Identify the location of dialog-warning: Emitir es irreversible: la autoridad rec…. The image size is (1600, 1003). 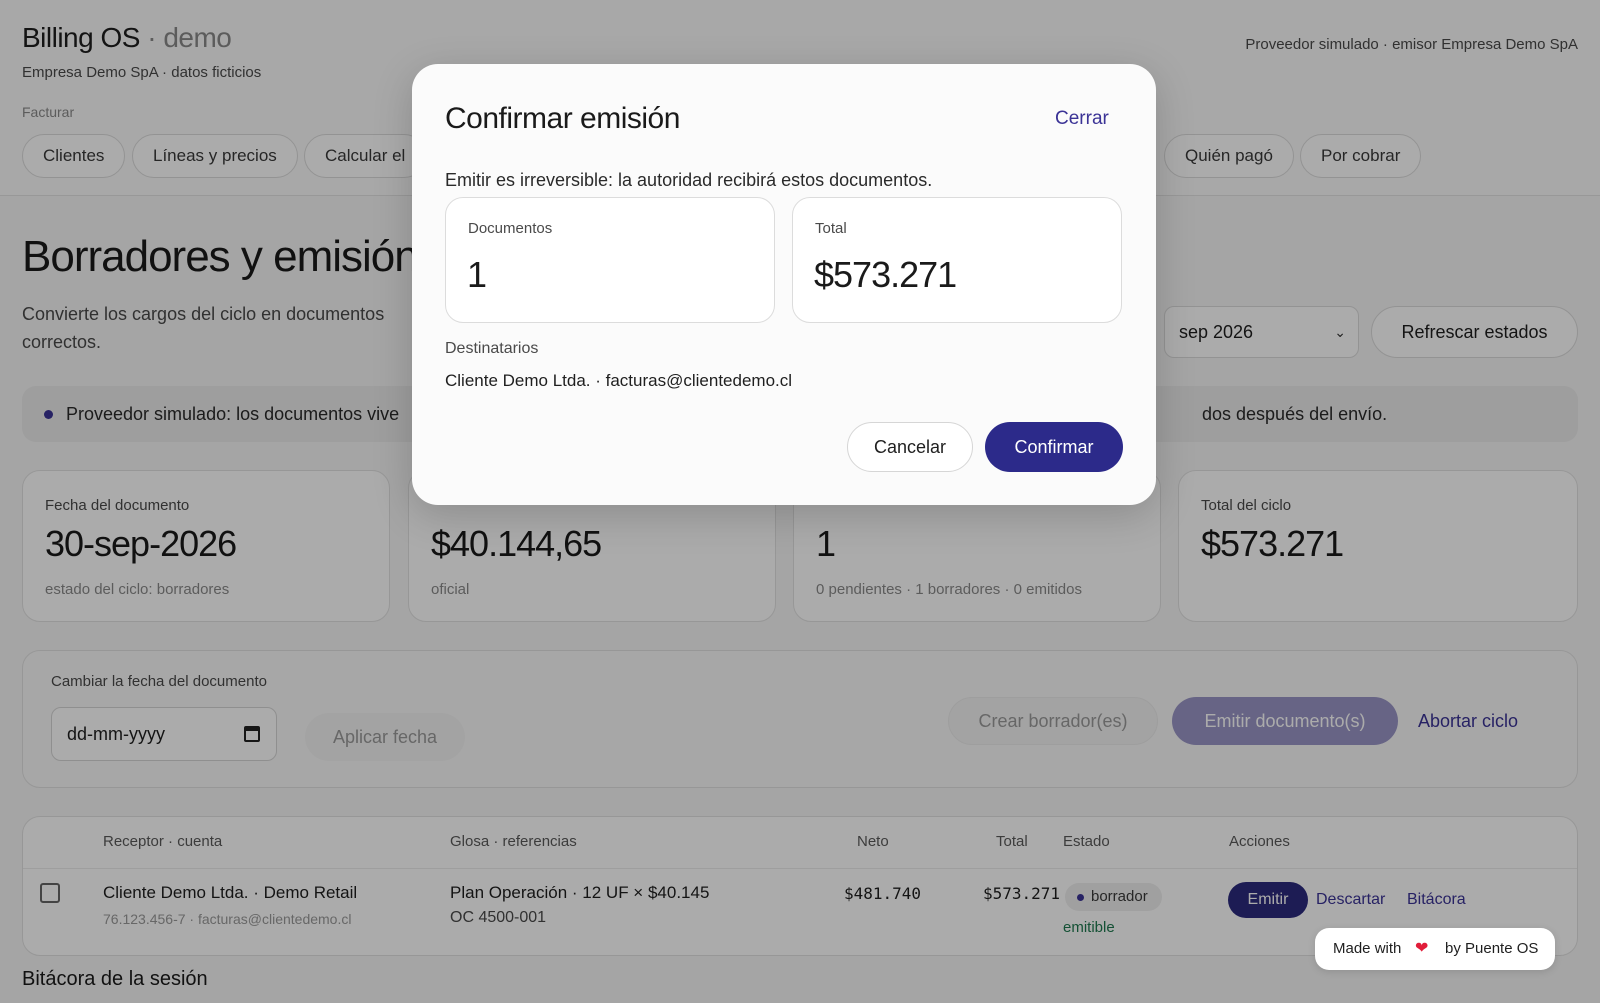
(689, 180).